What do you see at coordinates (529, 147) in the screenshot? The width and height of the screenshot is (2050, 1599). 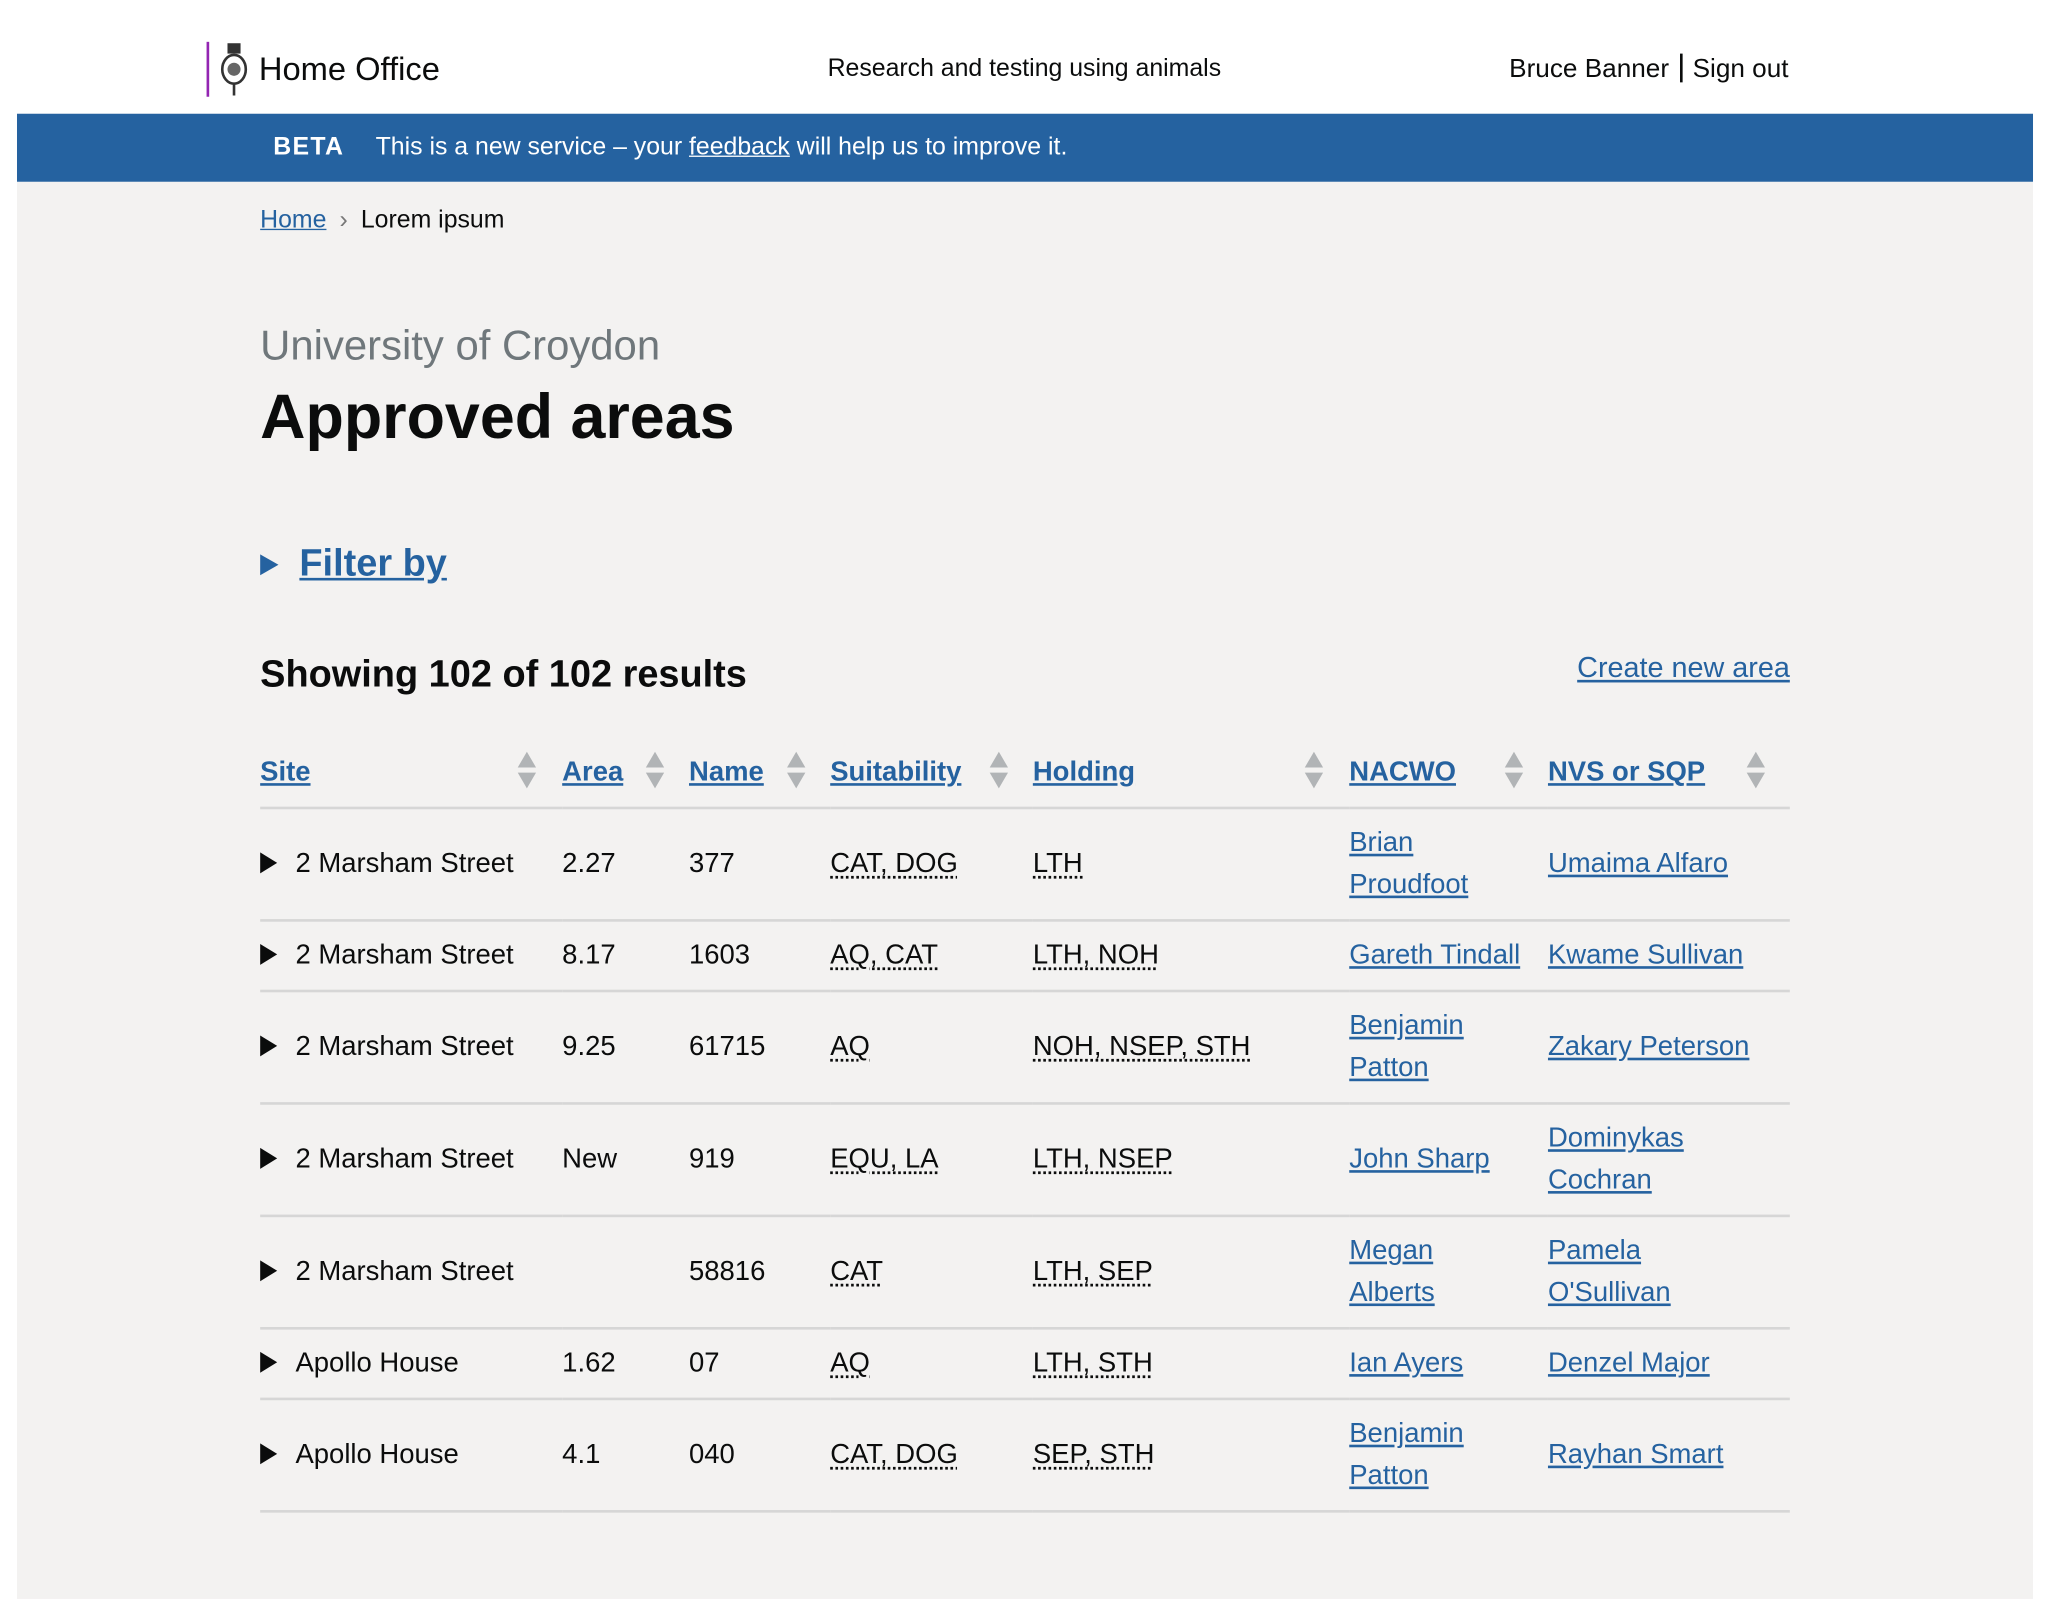 I see `beta-text-before: This is a new service – your` at bounding box center [529, 147].